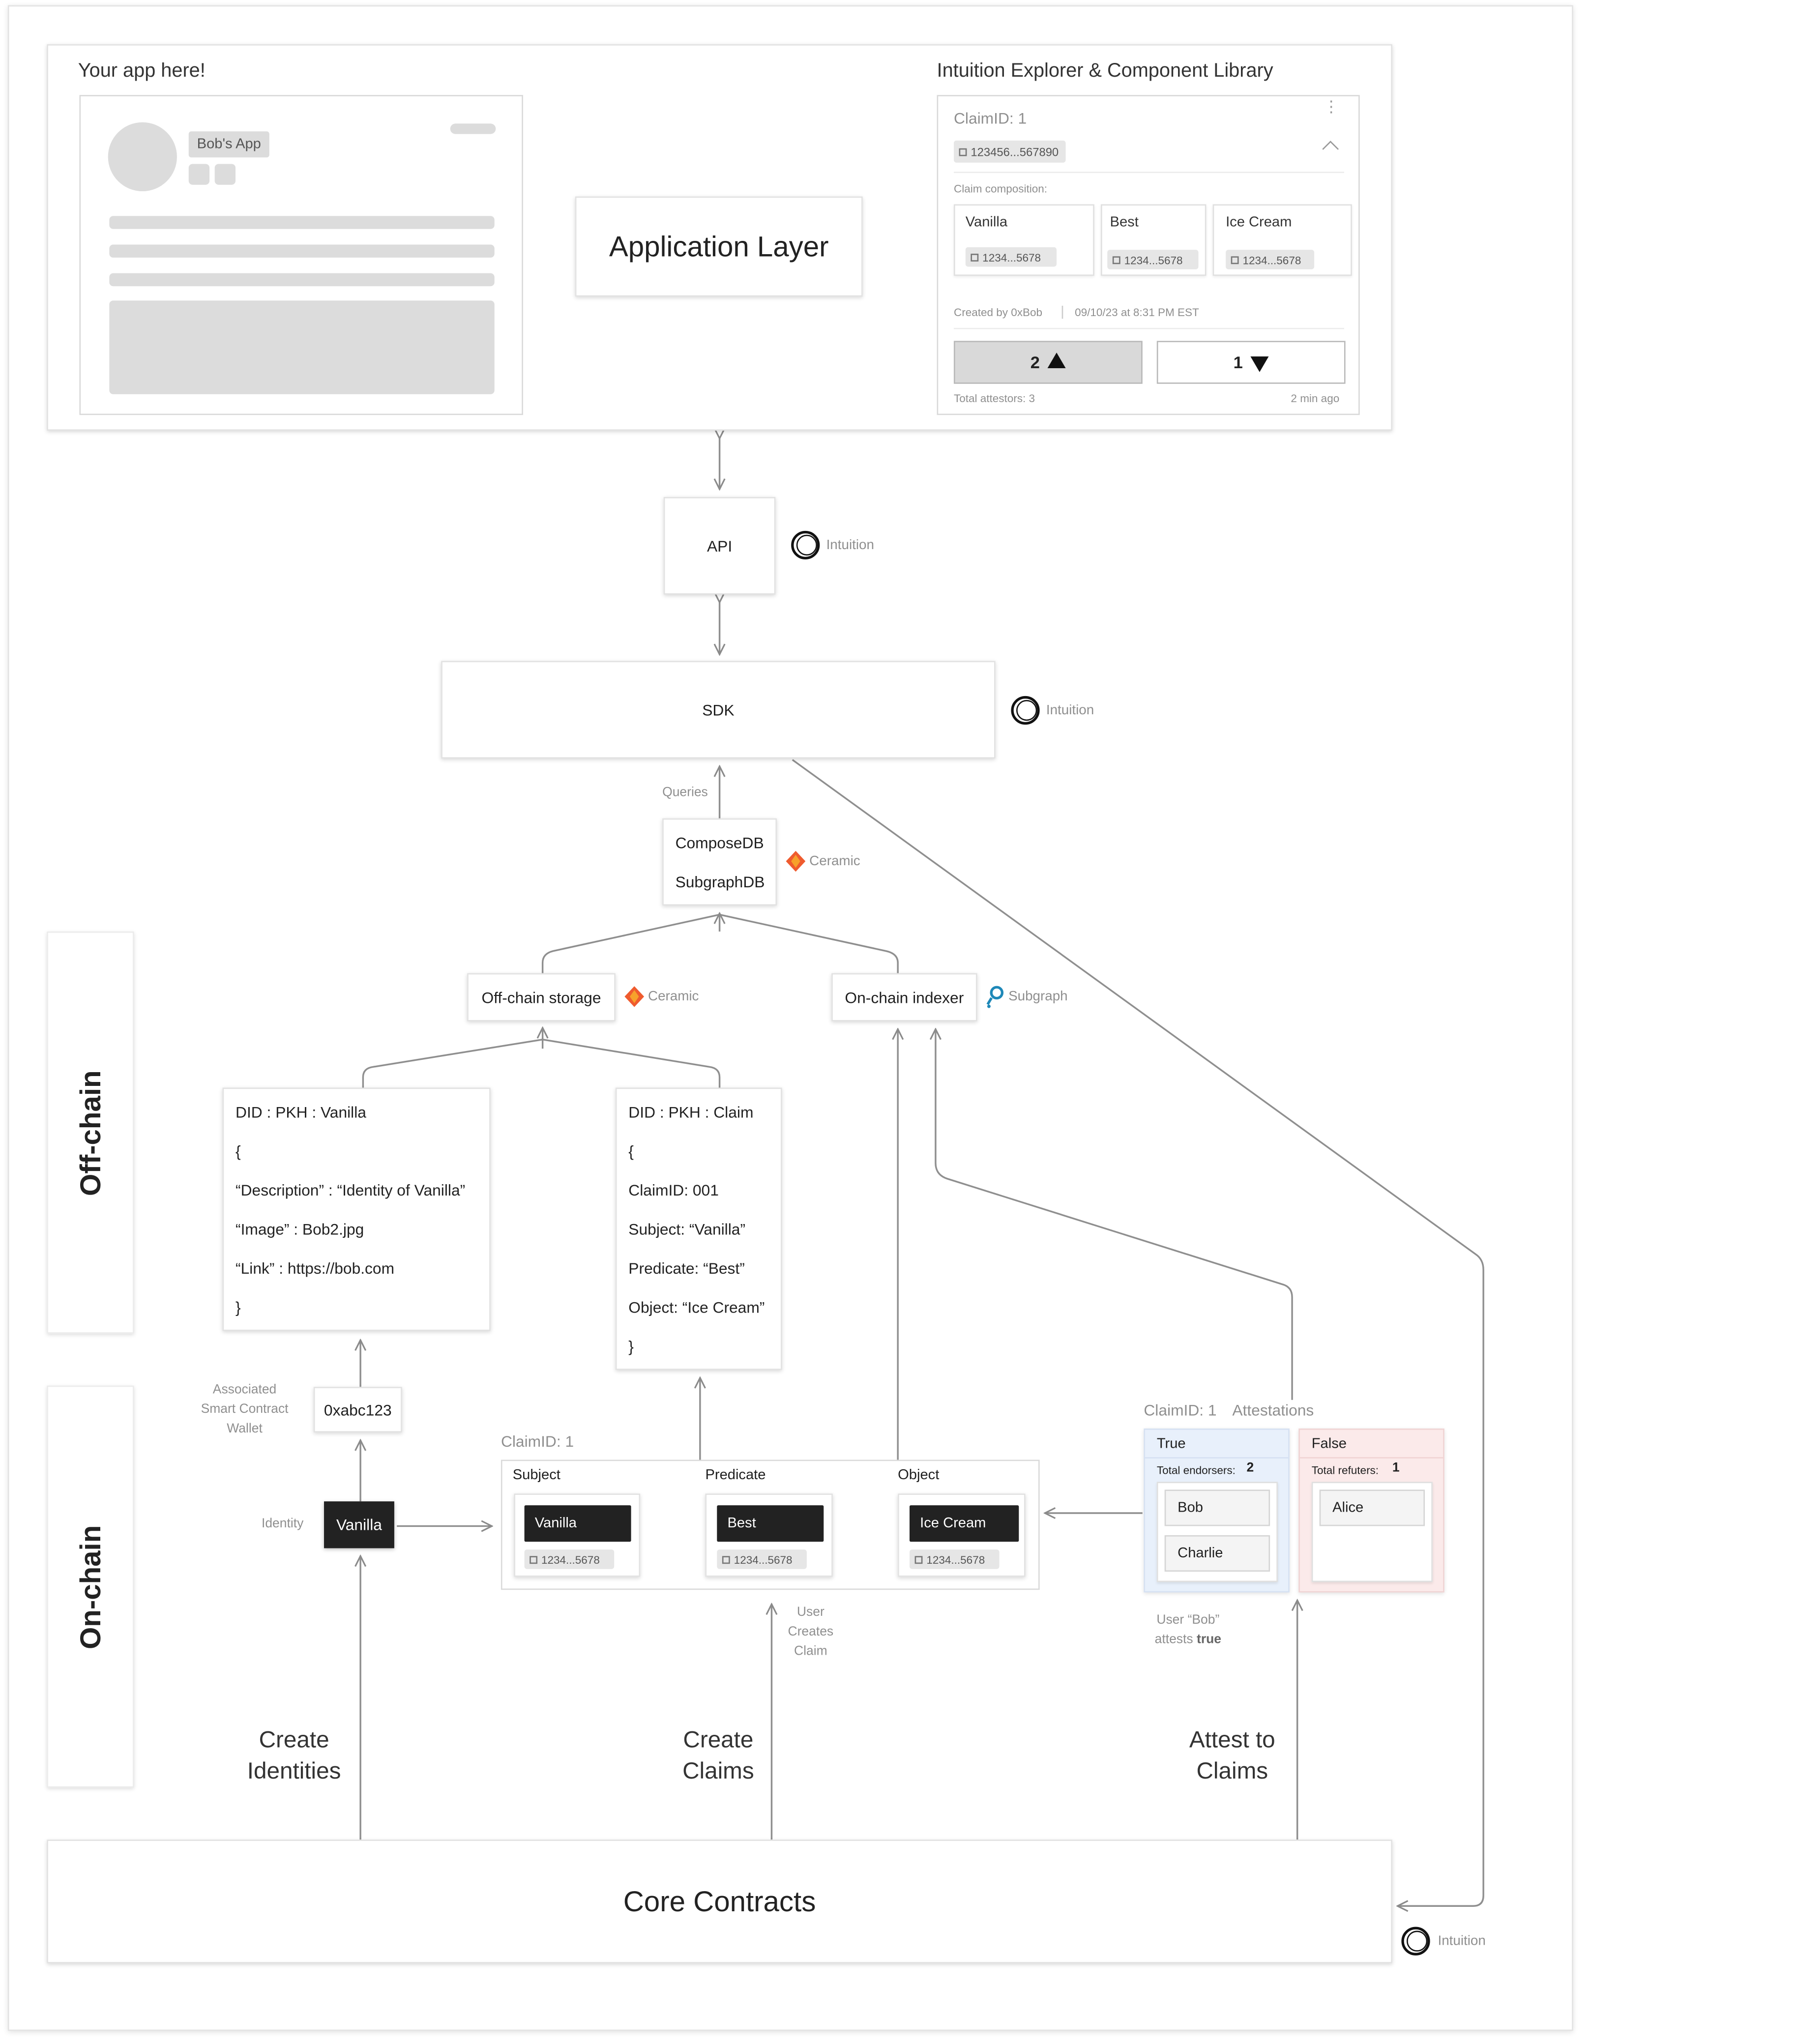  I want to click on upvote-button: 2, so click(1048, 362).